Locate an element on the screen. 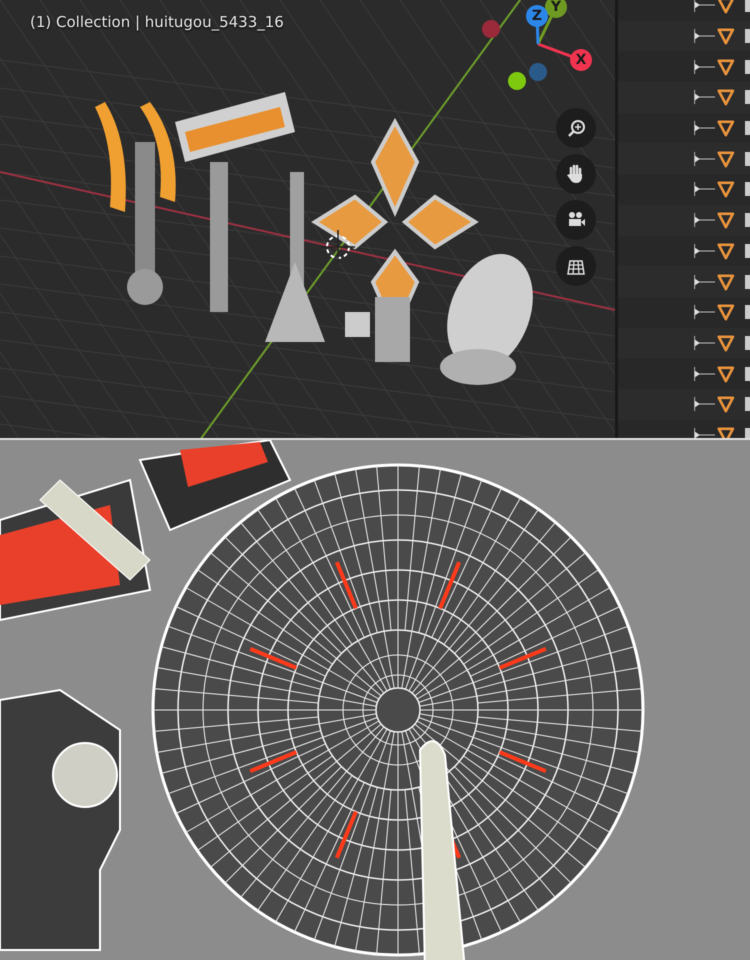  axis-handle: Z is located at coordinates (537, 16).